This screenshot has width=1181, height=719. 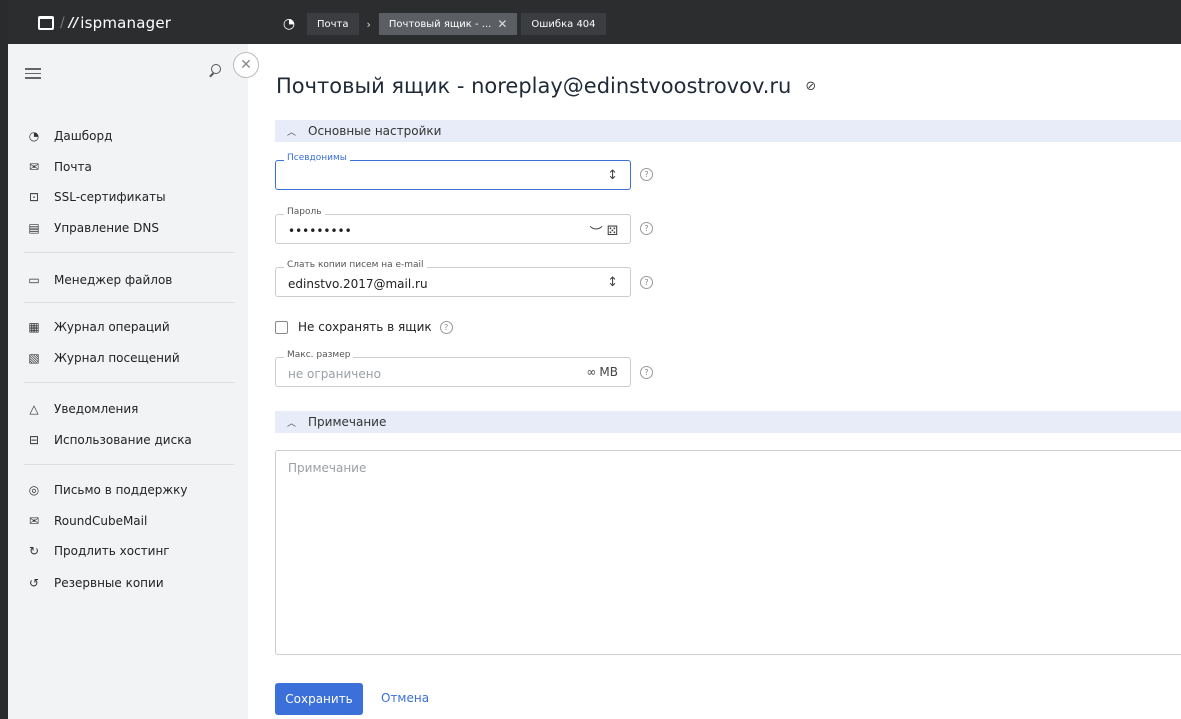 I want to click on sidebar-item-visits-log: ▧ Журнал посещений, so click(x=103, y=358).